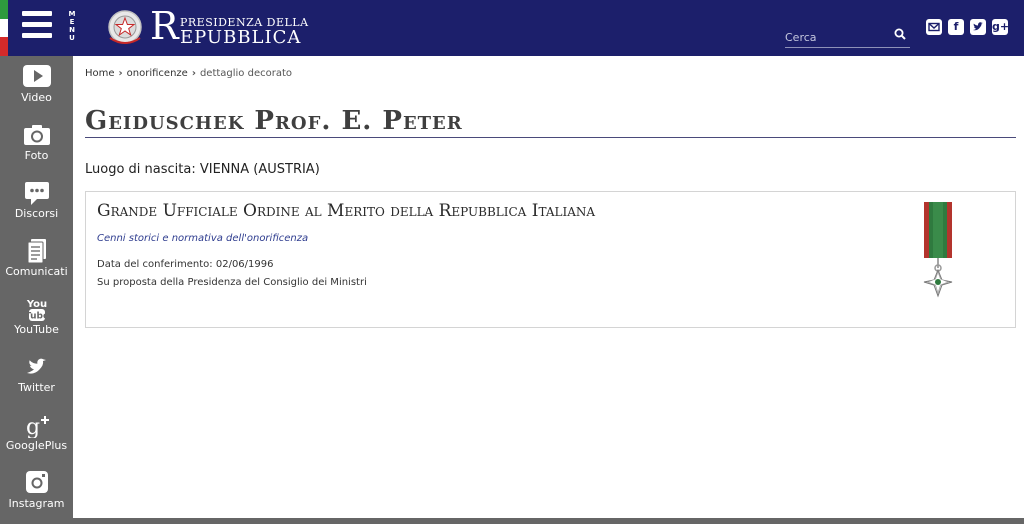 The height and width of the screenshot is (524, 1024). What do you see at coordinates (548, 521) in the screenshot?
I see `bottom-bar` at bounding box center [548, 521].